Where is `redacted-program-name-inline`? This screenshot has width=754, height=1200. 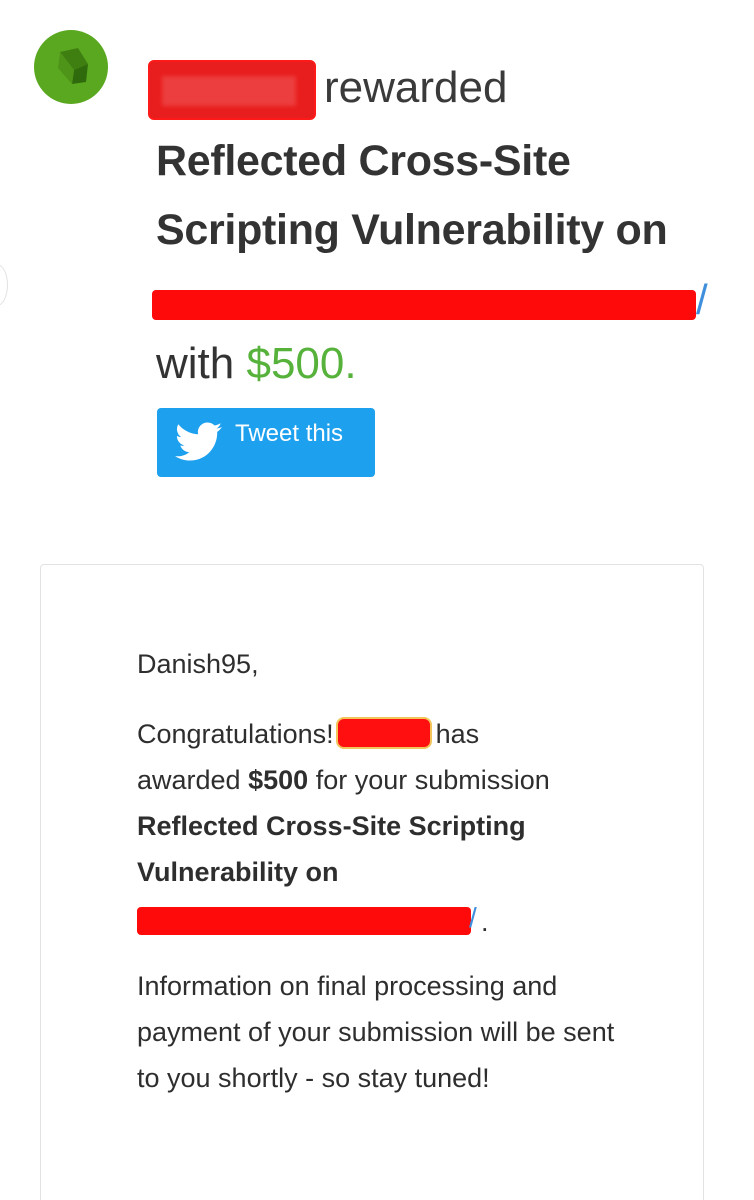 redacted-program-name-inline is located at coordinates (383, 733).